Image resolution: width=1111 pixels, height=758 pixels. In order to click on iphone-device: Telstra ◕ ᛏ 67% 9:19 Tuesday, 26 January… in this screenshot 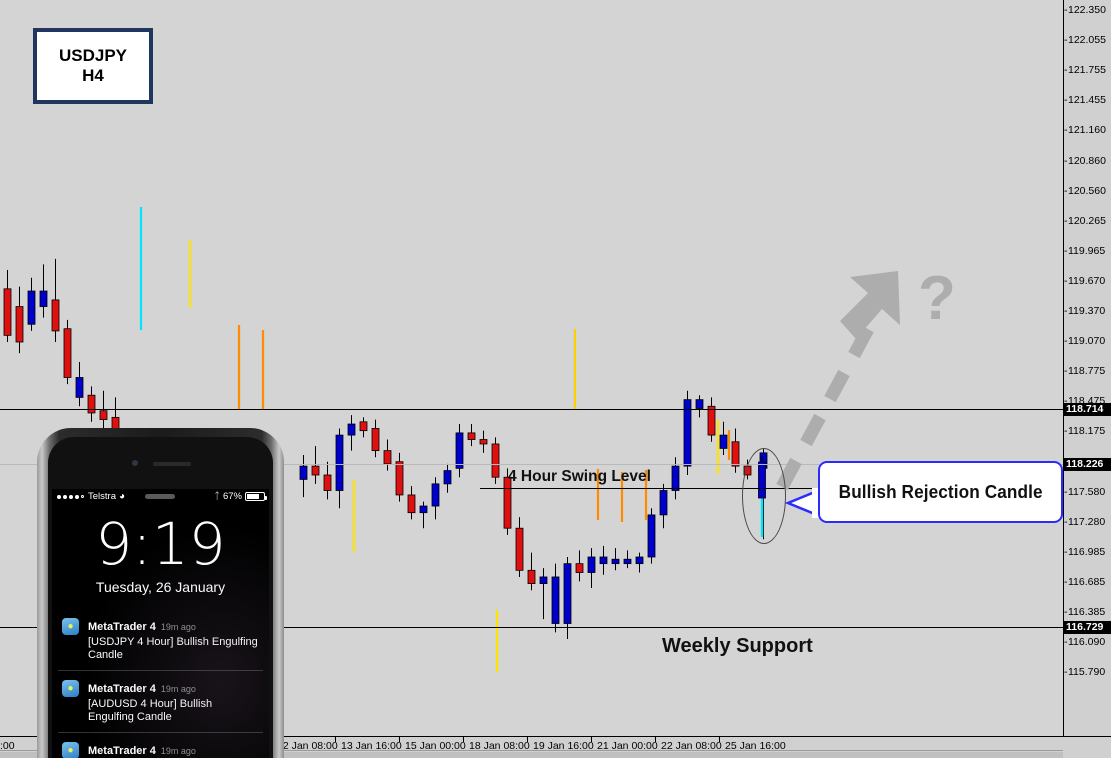, I will do `click(160, 593)`.